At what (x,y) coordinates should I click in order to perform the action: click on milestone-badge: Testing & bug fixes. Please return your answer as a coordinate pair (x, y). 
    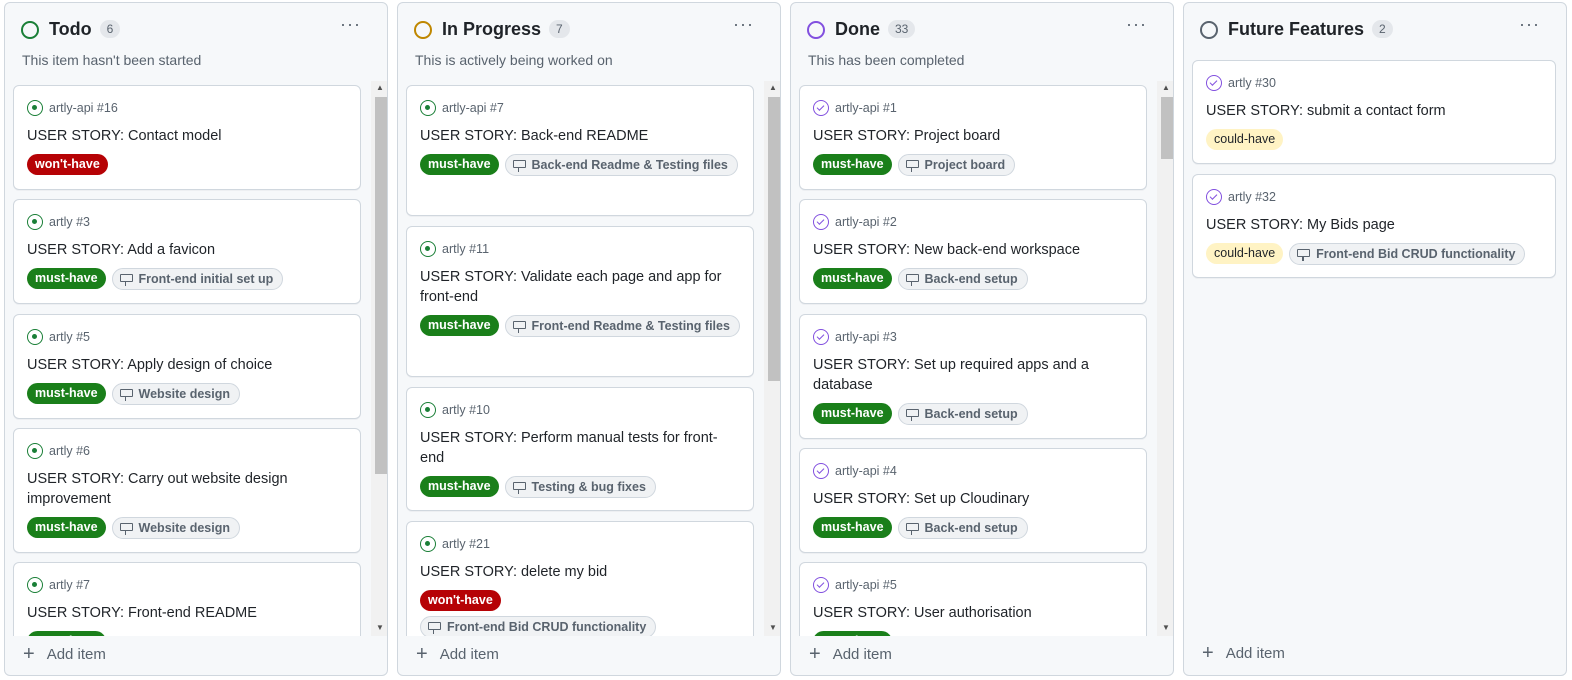
    Looking at the image, I should click on (580, 487).